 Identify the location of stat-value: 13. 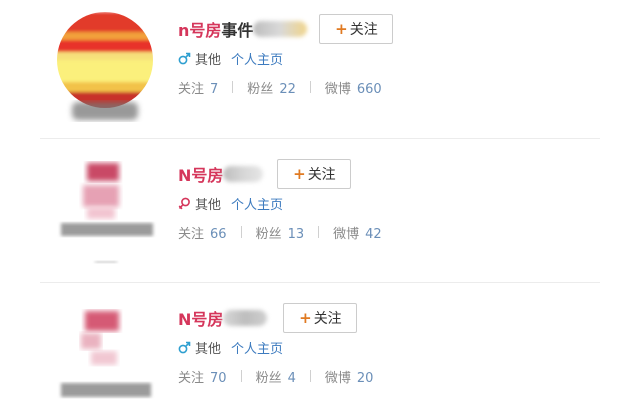
(296, 234).